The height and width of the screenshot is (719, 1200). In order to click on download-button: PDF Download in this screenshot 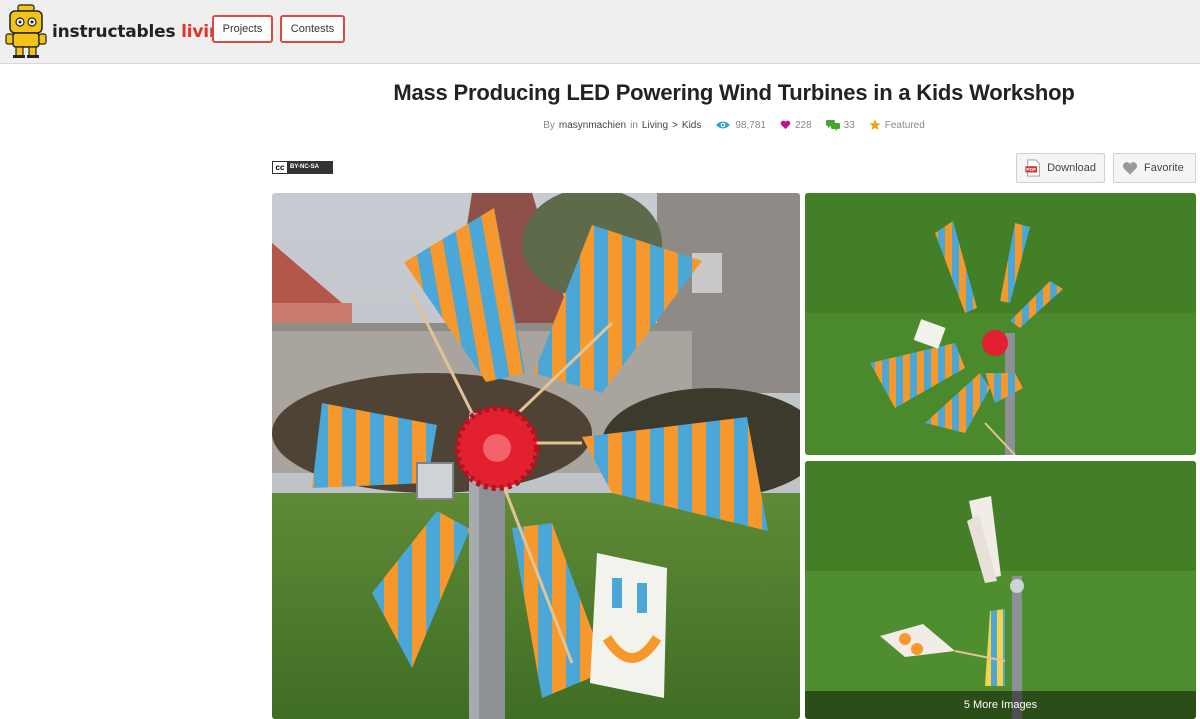, I will do `click(1060, 168)`.